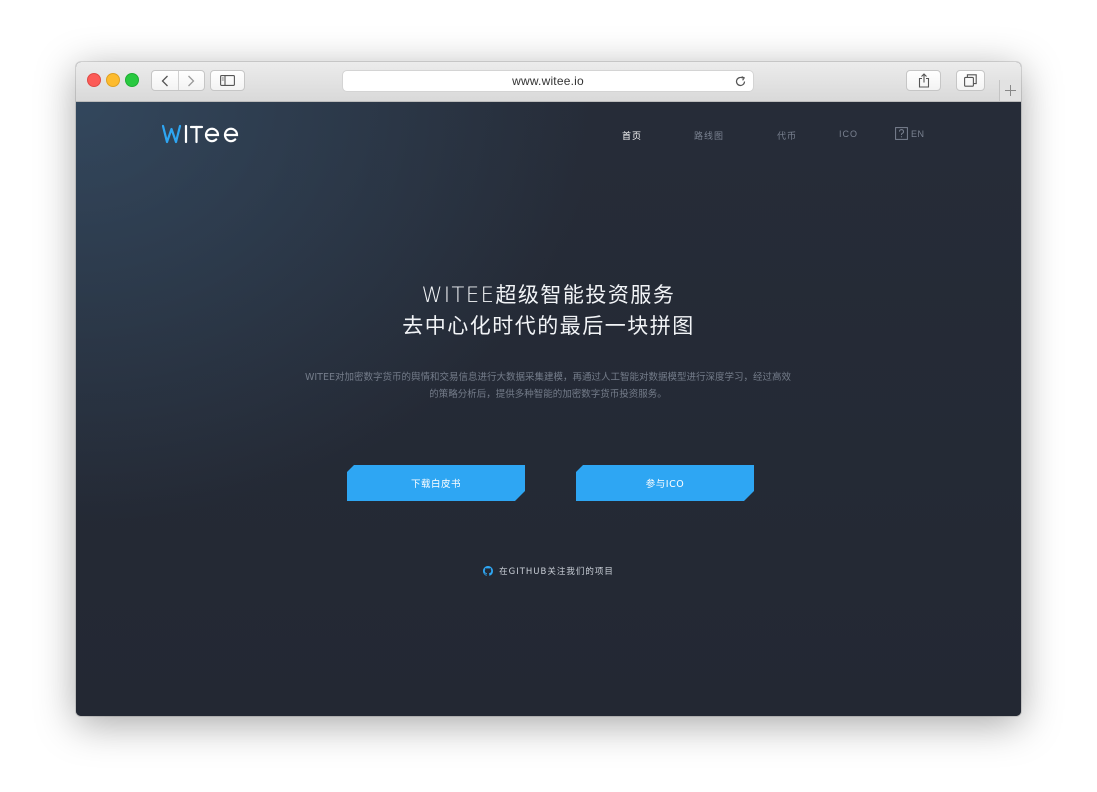  What do you see at coordinates (548, 135) in the screenshot?
I see `main-nav: 首页 路线图 代币 ICO EN` at bounding box center [548, 135].